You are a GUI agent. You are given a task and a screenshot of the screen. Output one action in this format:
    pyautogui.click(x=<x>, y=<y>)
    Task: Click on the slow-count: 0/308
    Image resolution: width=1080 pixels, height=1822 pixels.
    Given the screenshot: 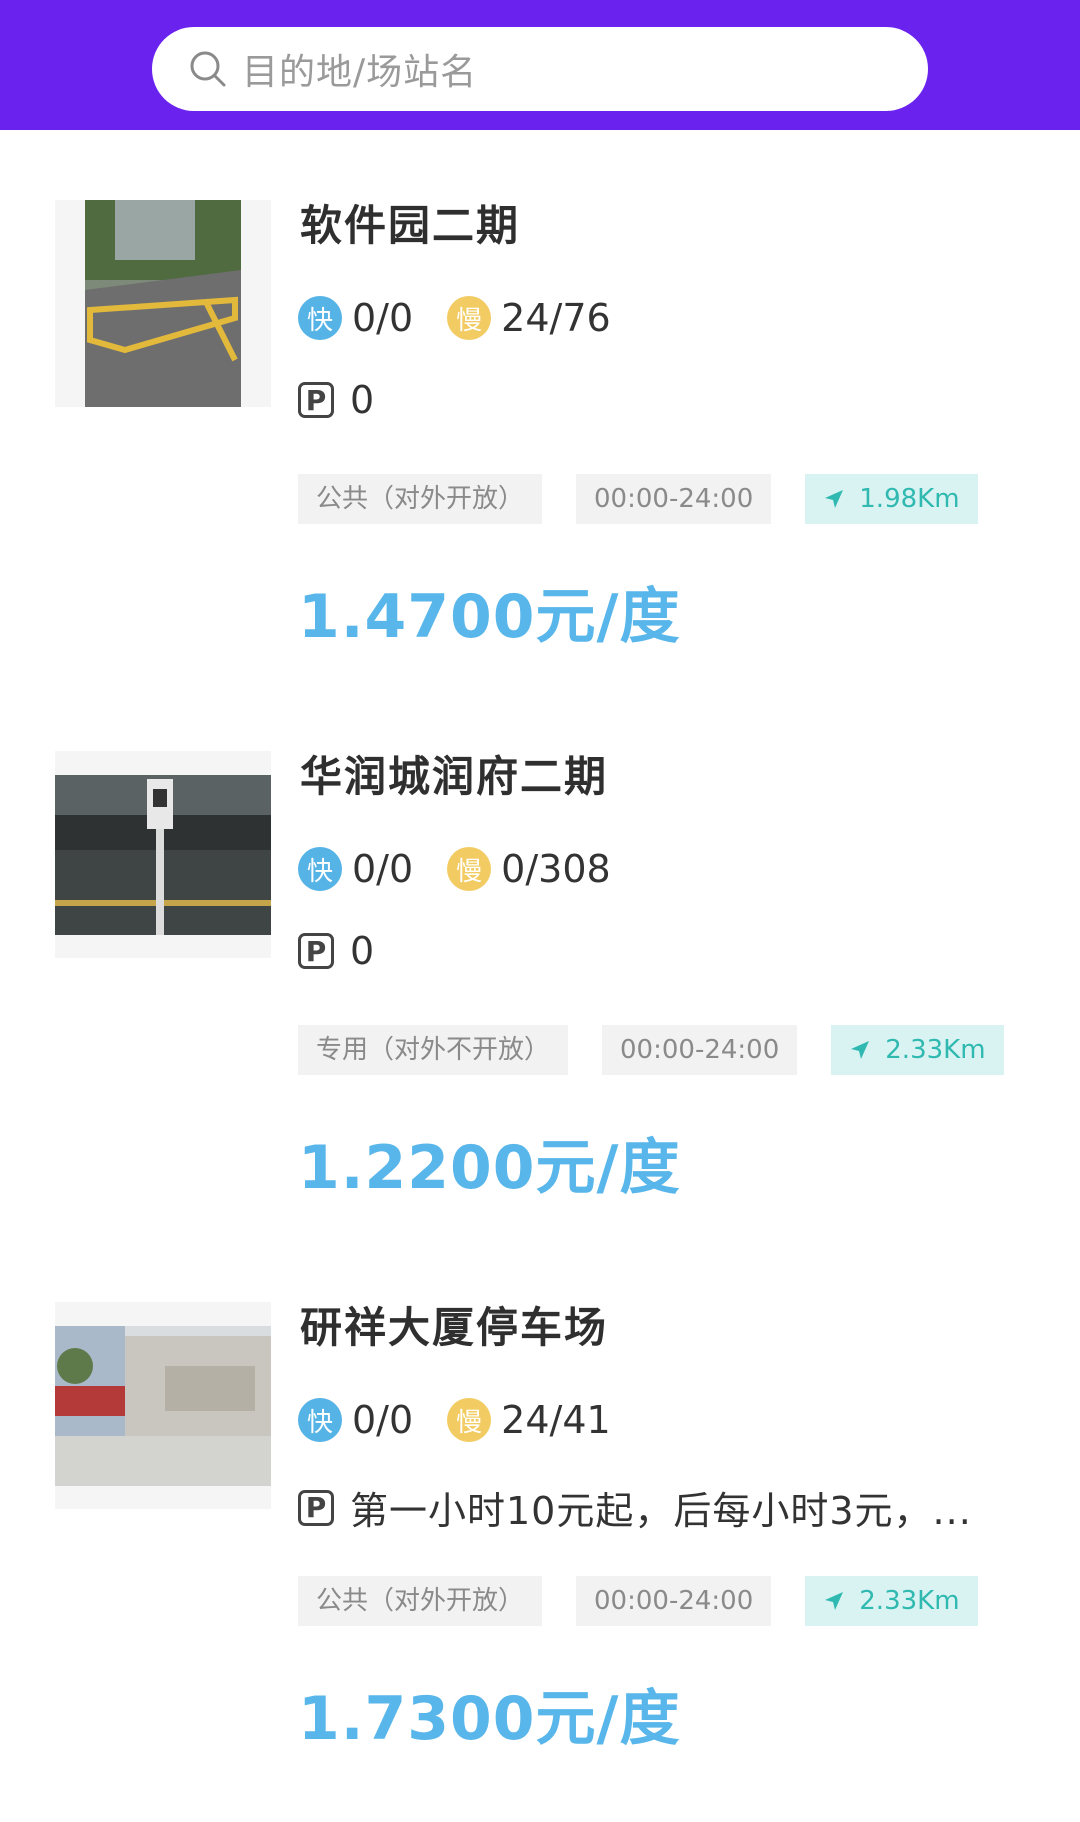 What is the action you would take?
    pyautogui.click(x=556, y=869)
    